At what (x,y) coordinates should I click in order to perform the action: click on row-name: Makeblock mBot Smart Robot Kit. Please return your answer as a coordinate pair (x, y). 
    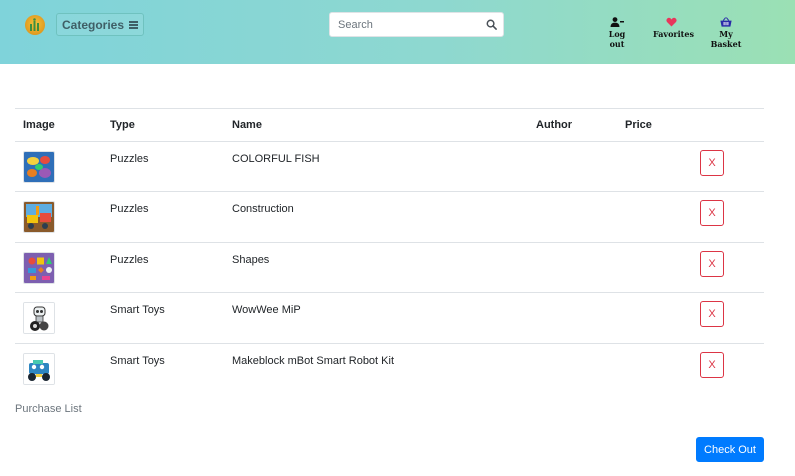
    Looking at the image, I should click on (313, 361).